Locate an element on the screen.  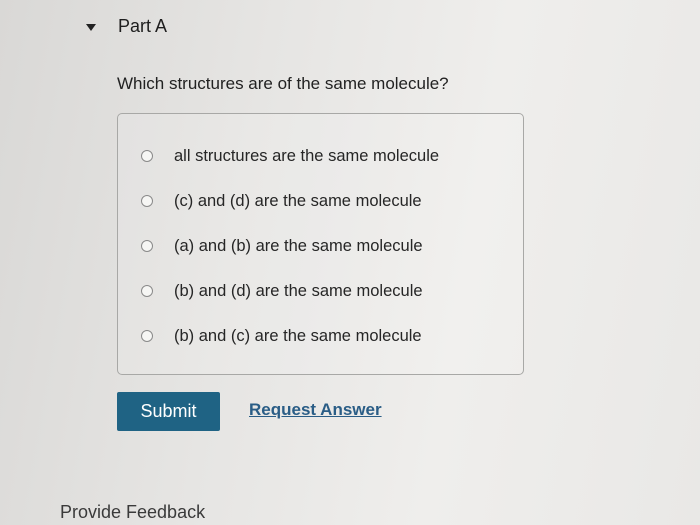
option-b-d: (b) and (d) are the same molecule is located at coordinates (282, 291).